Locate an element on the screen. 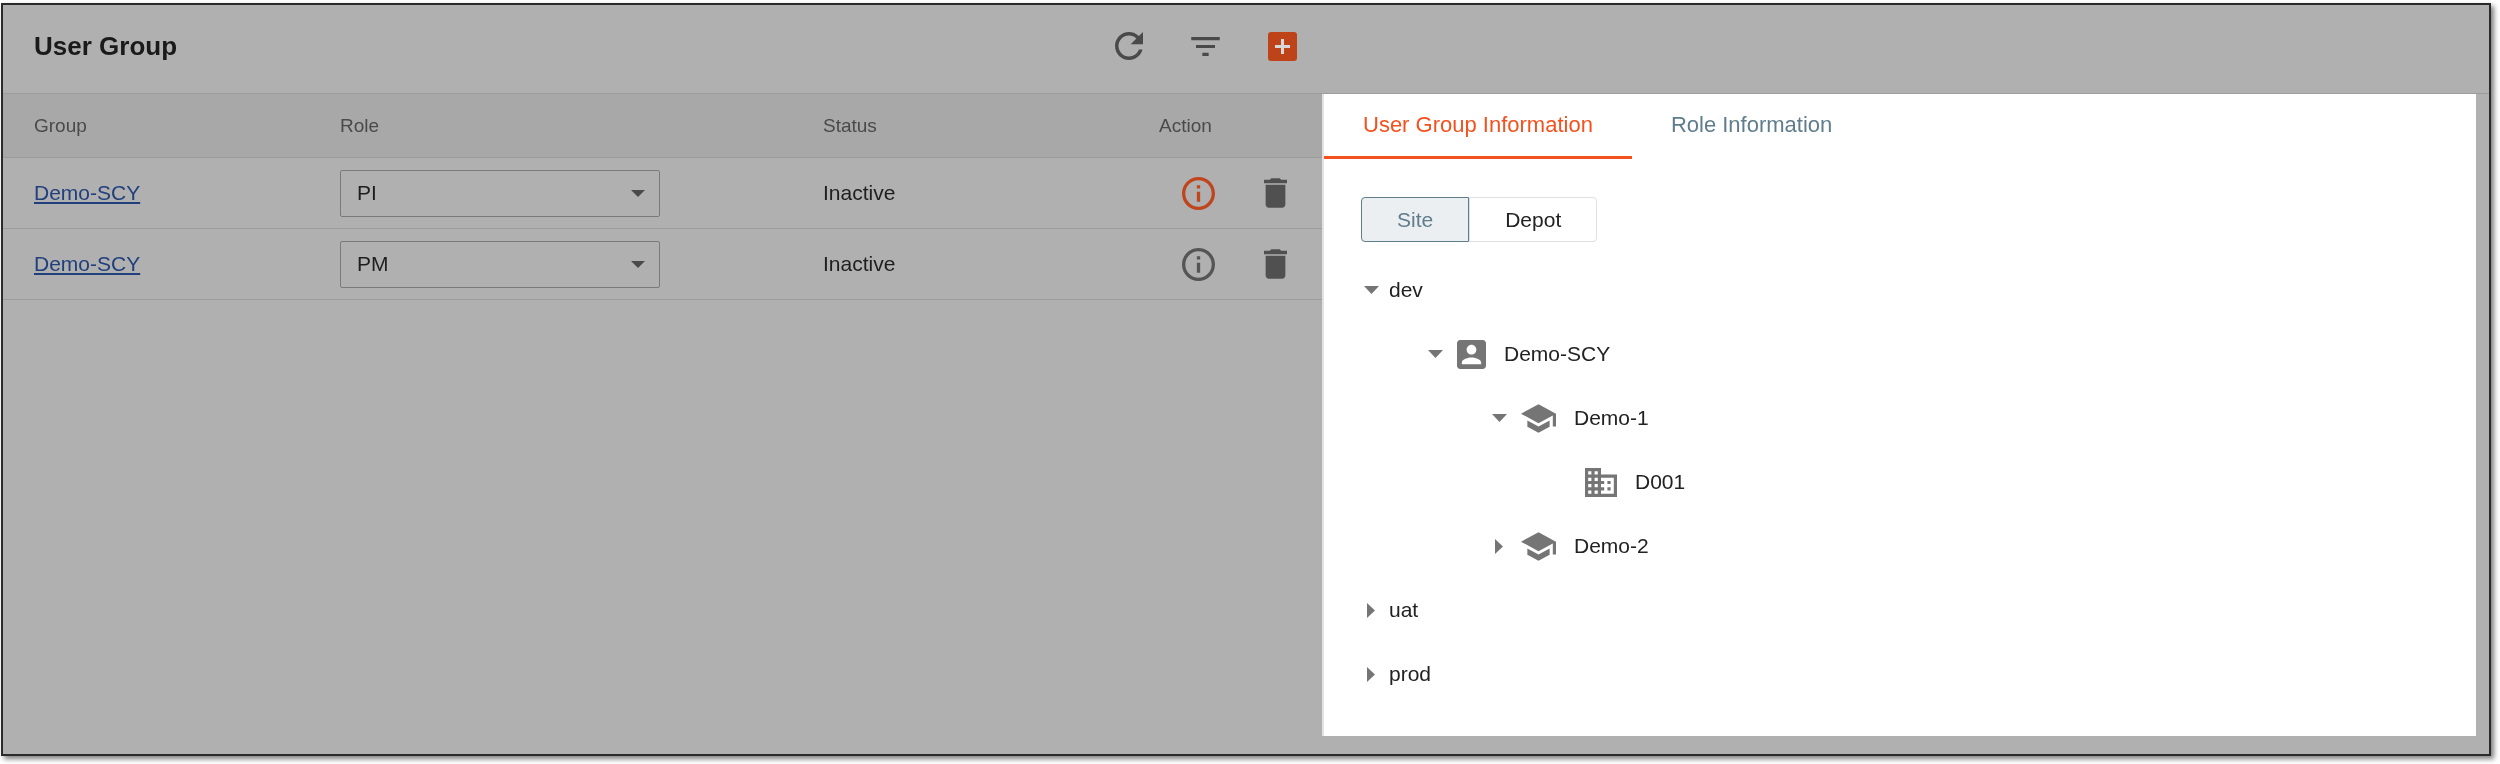 Image resolution: width=2500 pixels, height=764 pixels. role-select: PM is located at coordinates (500, 264).